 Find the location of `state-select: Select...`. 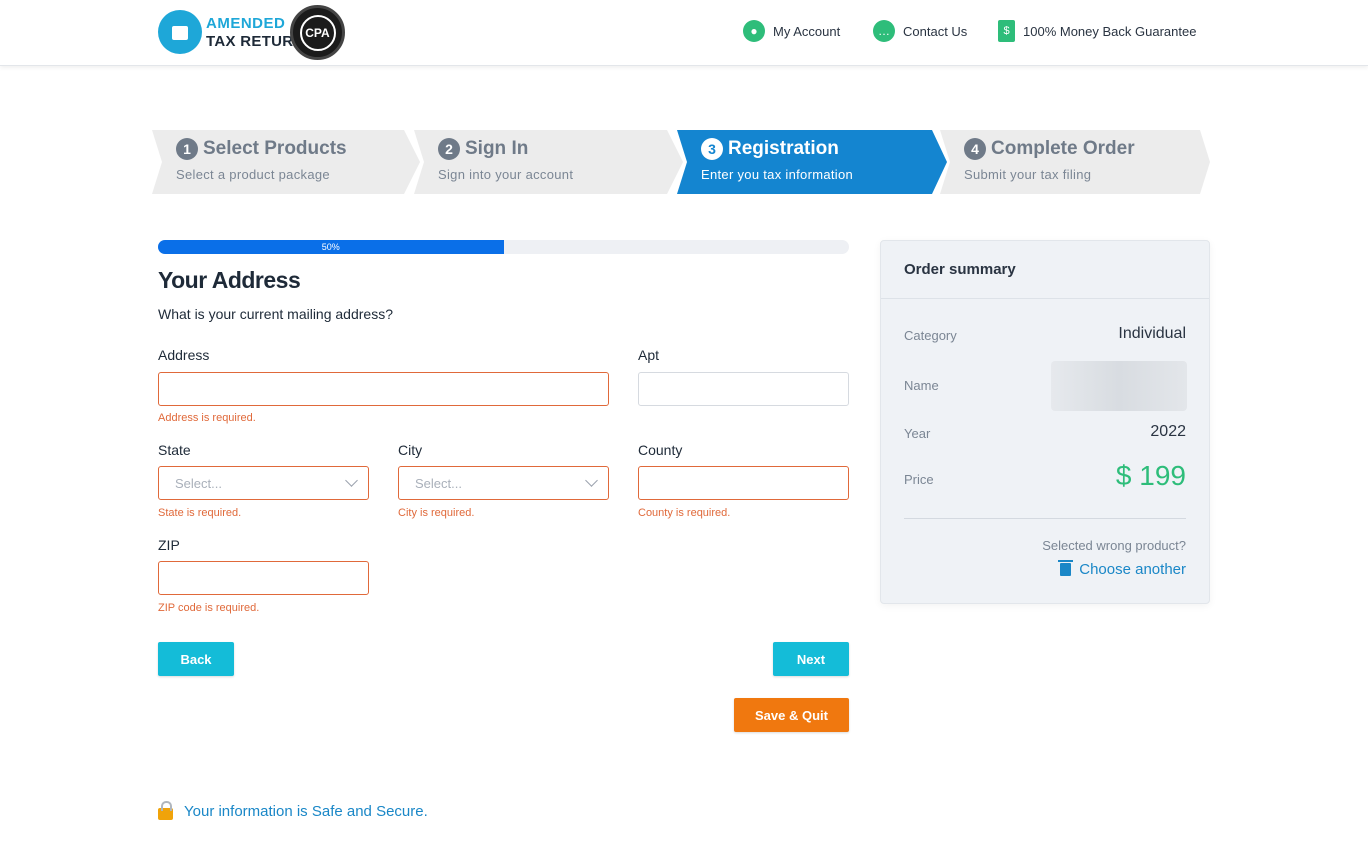

state-select: Select... is located at coordinates (263, 483).